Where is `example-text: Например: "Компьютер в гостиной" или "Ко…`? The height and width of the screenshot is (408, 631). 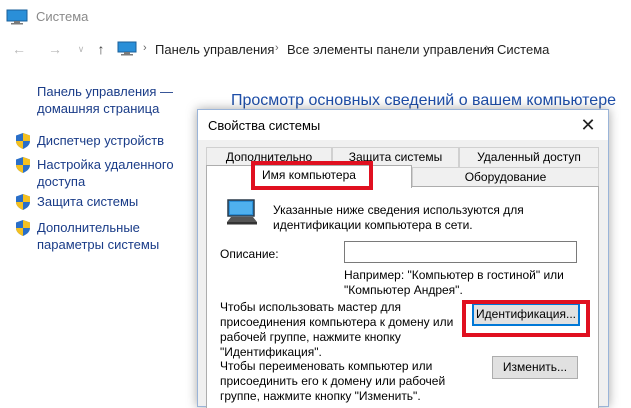
example-text: Например: "Компьютер в гостиной" или "Ко… is located at coordinates (454, 282).